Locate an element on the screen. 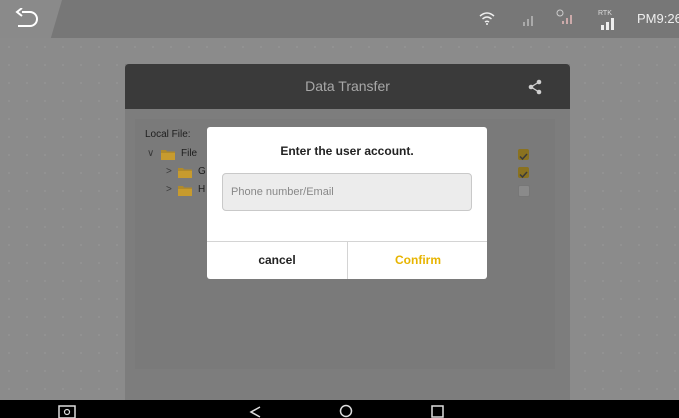 This screenshot has height=418, width=679. cancel-button: cancel is located at coordinates (277, 260).